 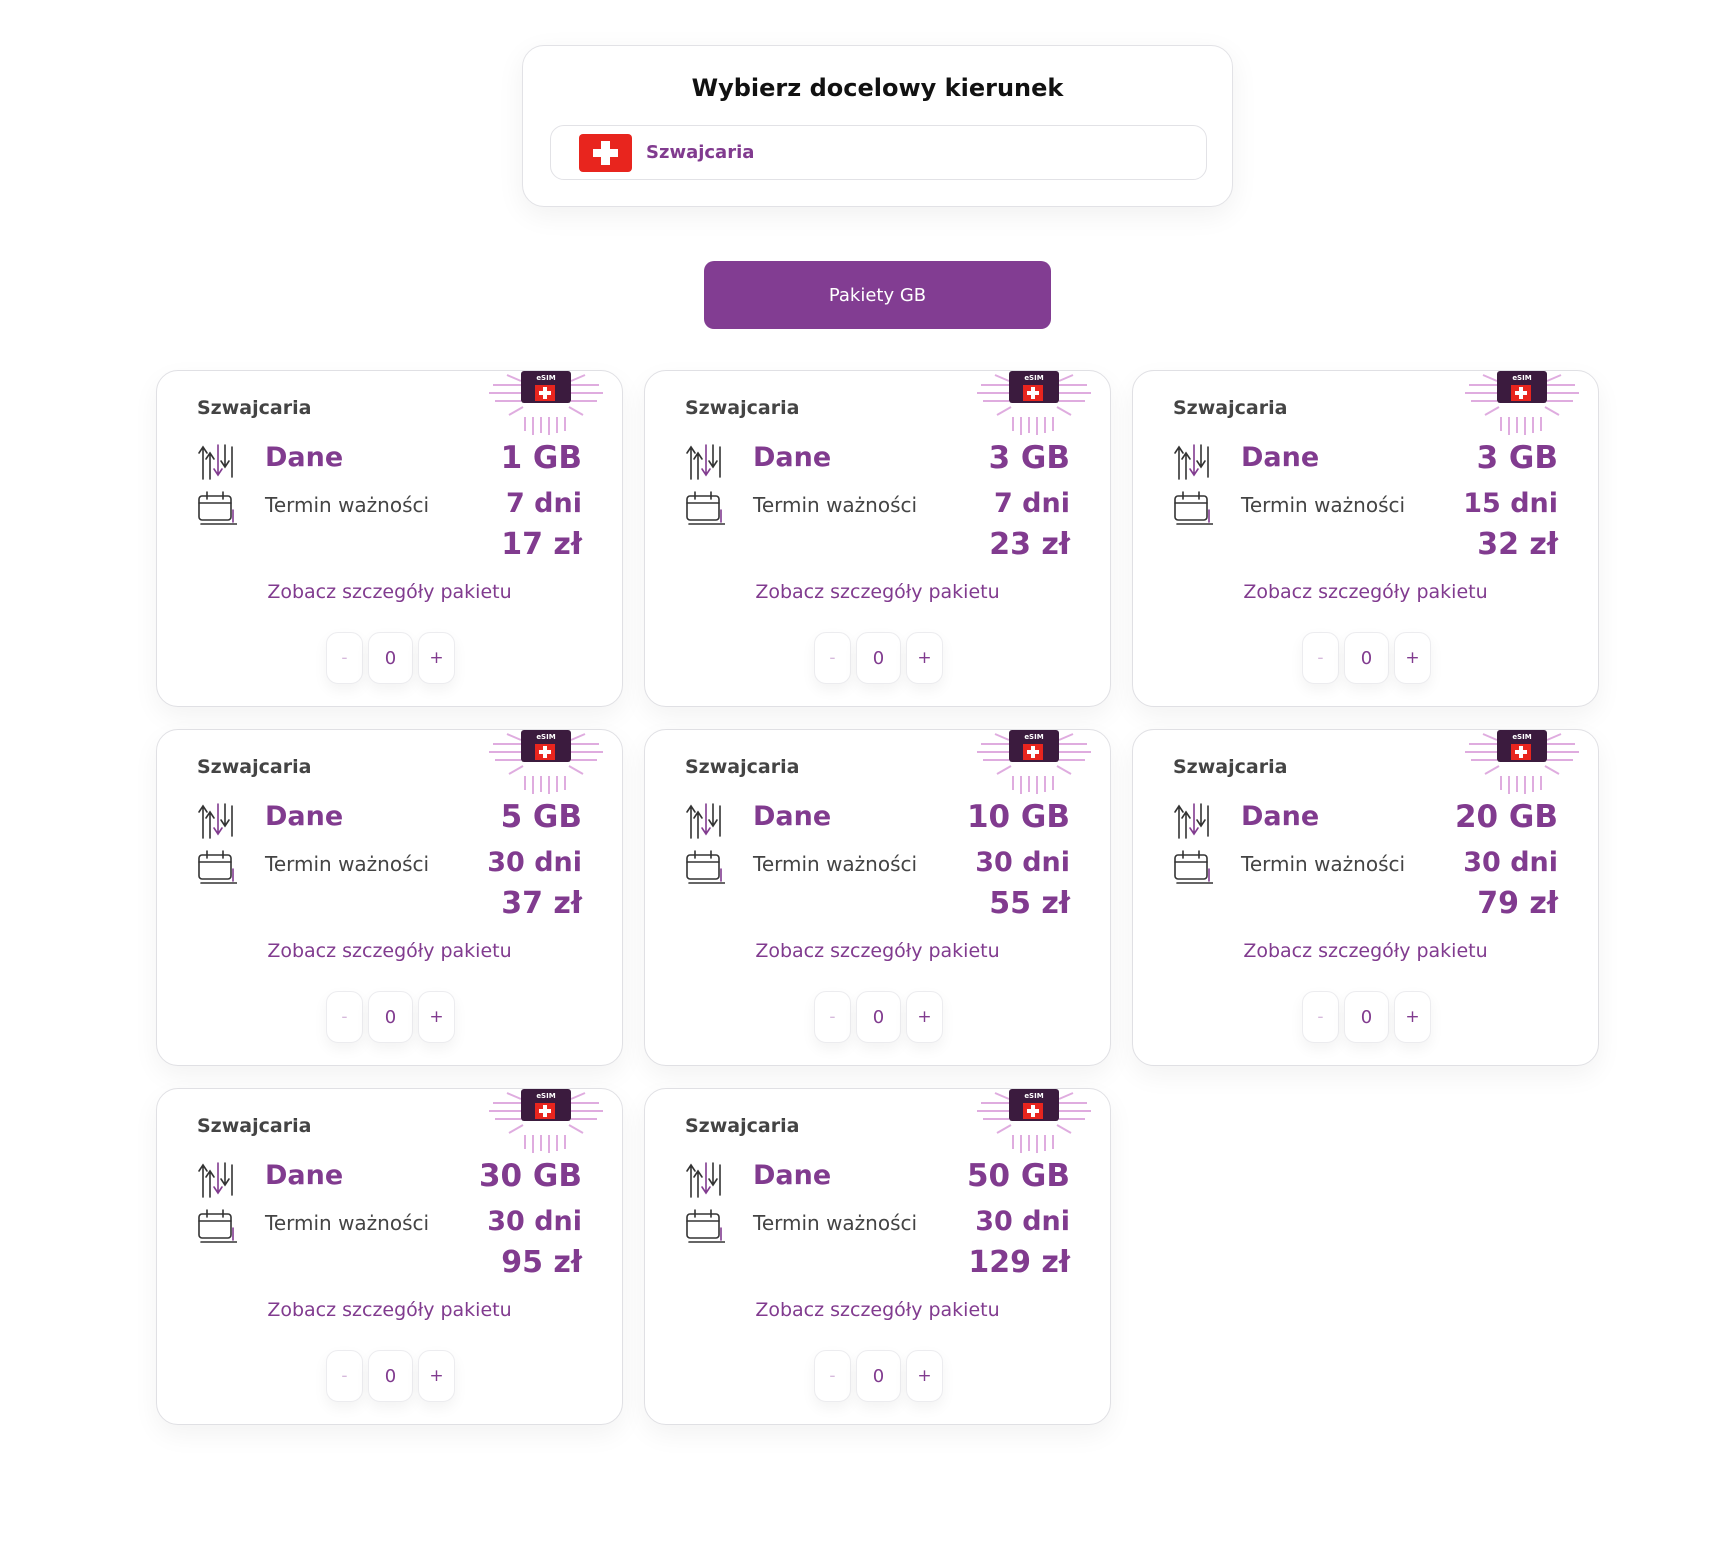 I want to click on destination-title: Wybierz docelowy kierunek, so click(x=877, y=88).